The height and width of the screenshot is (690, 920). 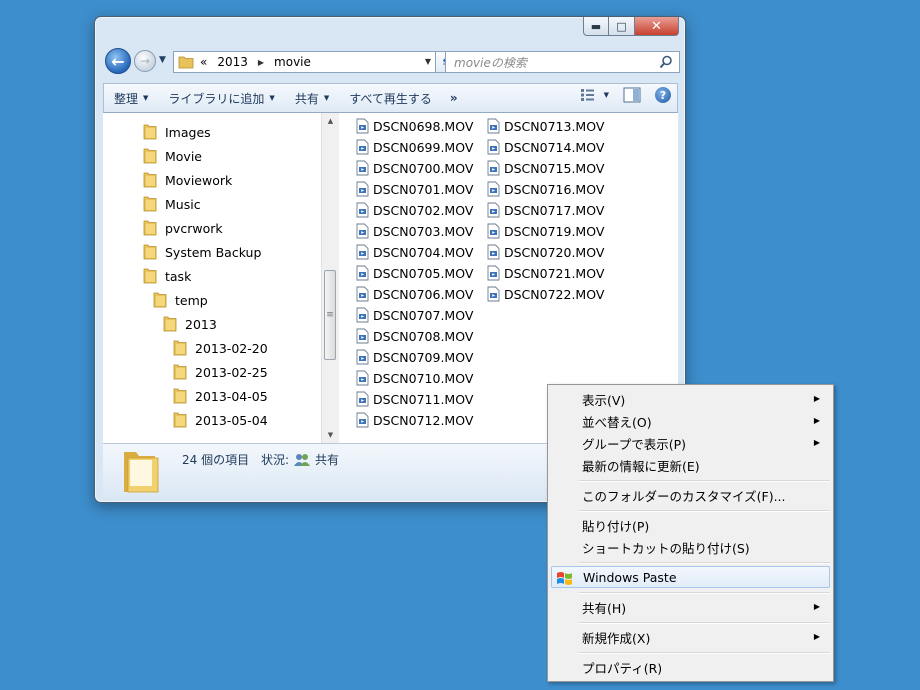 What do you see at coordinates (201, 324) in the screenshot?
I see `tree-item-label: 2013` at bounding box center [201, 324].